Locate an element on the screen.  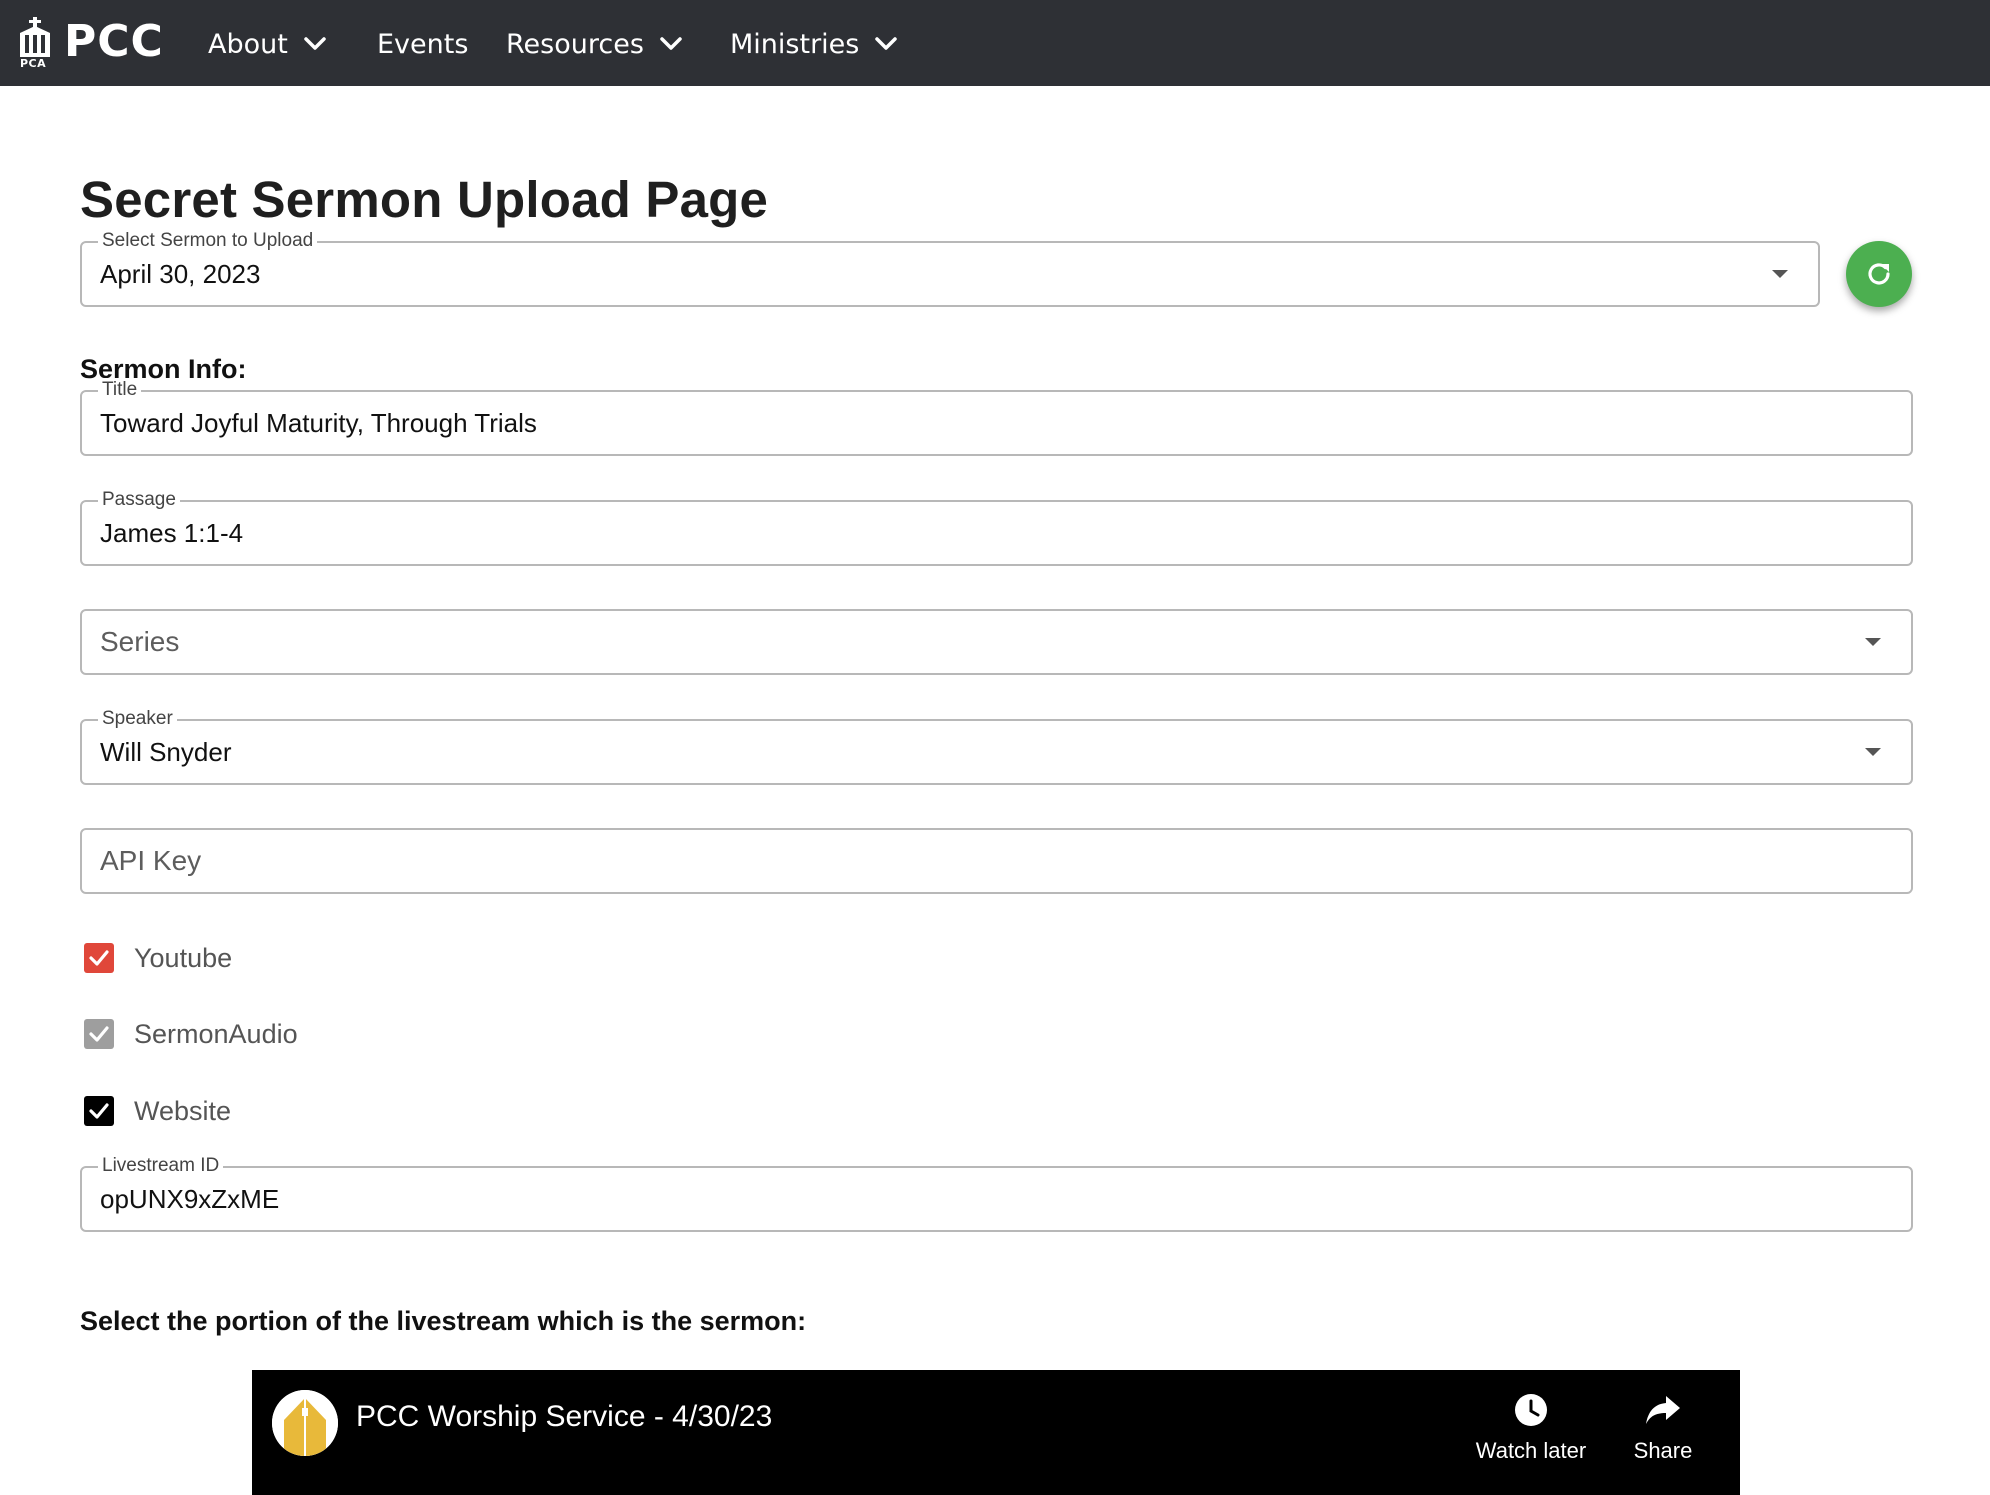
passage-field: Passage James 1:1-4 is located at coordinates (996, 527).